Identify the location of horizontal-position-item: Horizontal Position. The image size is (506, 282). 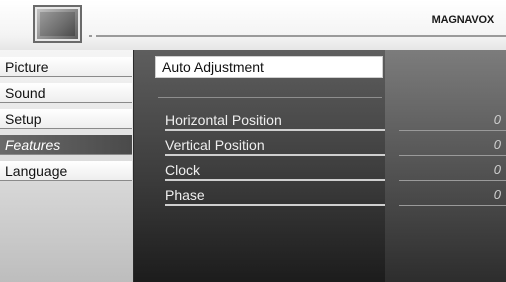
(275, 121).